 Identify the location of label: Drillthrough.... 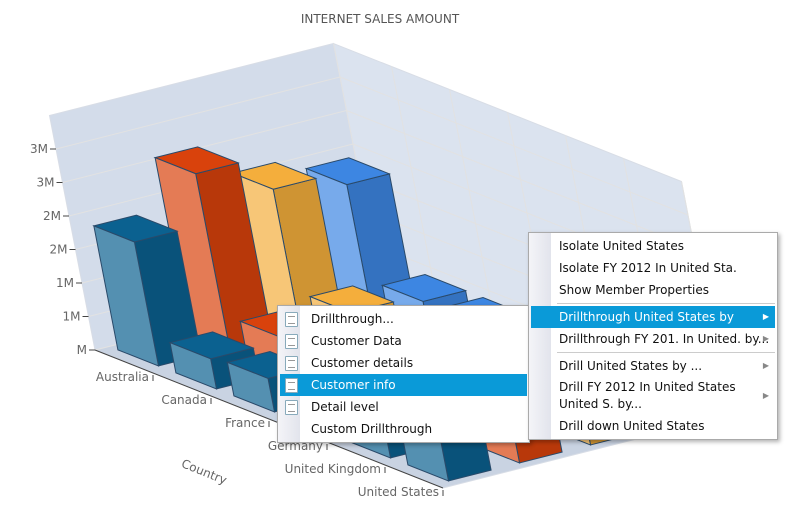
(352, 319).